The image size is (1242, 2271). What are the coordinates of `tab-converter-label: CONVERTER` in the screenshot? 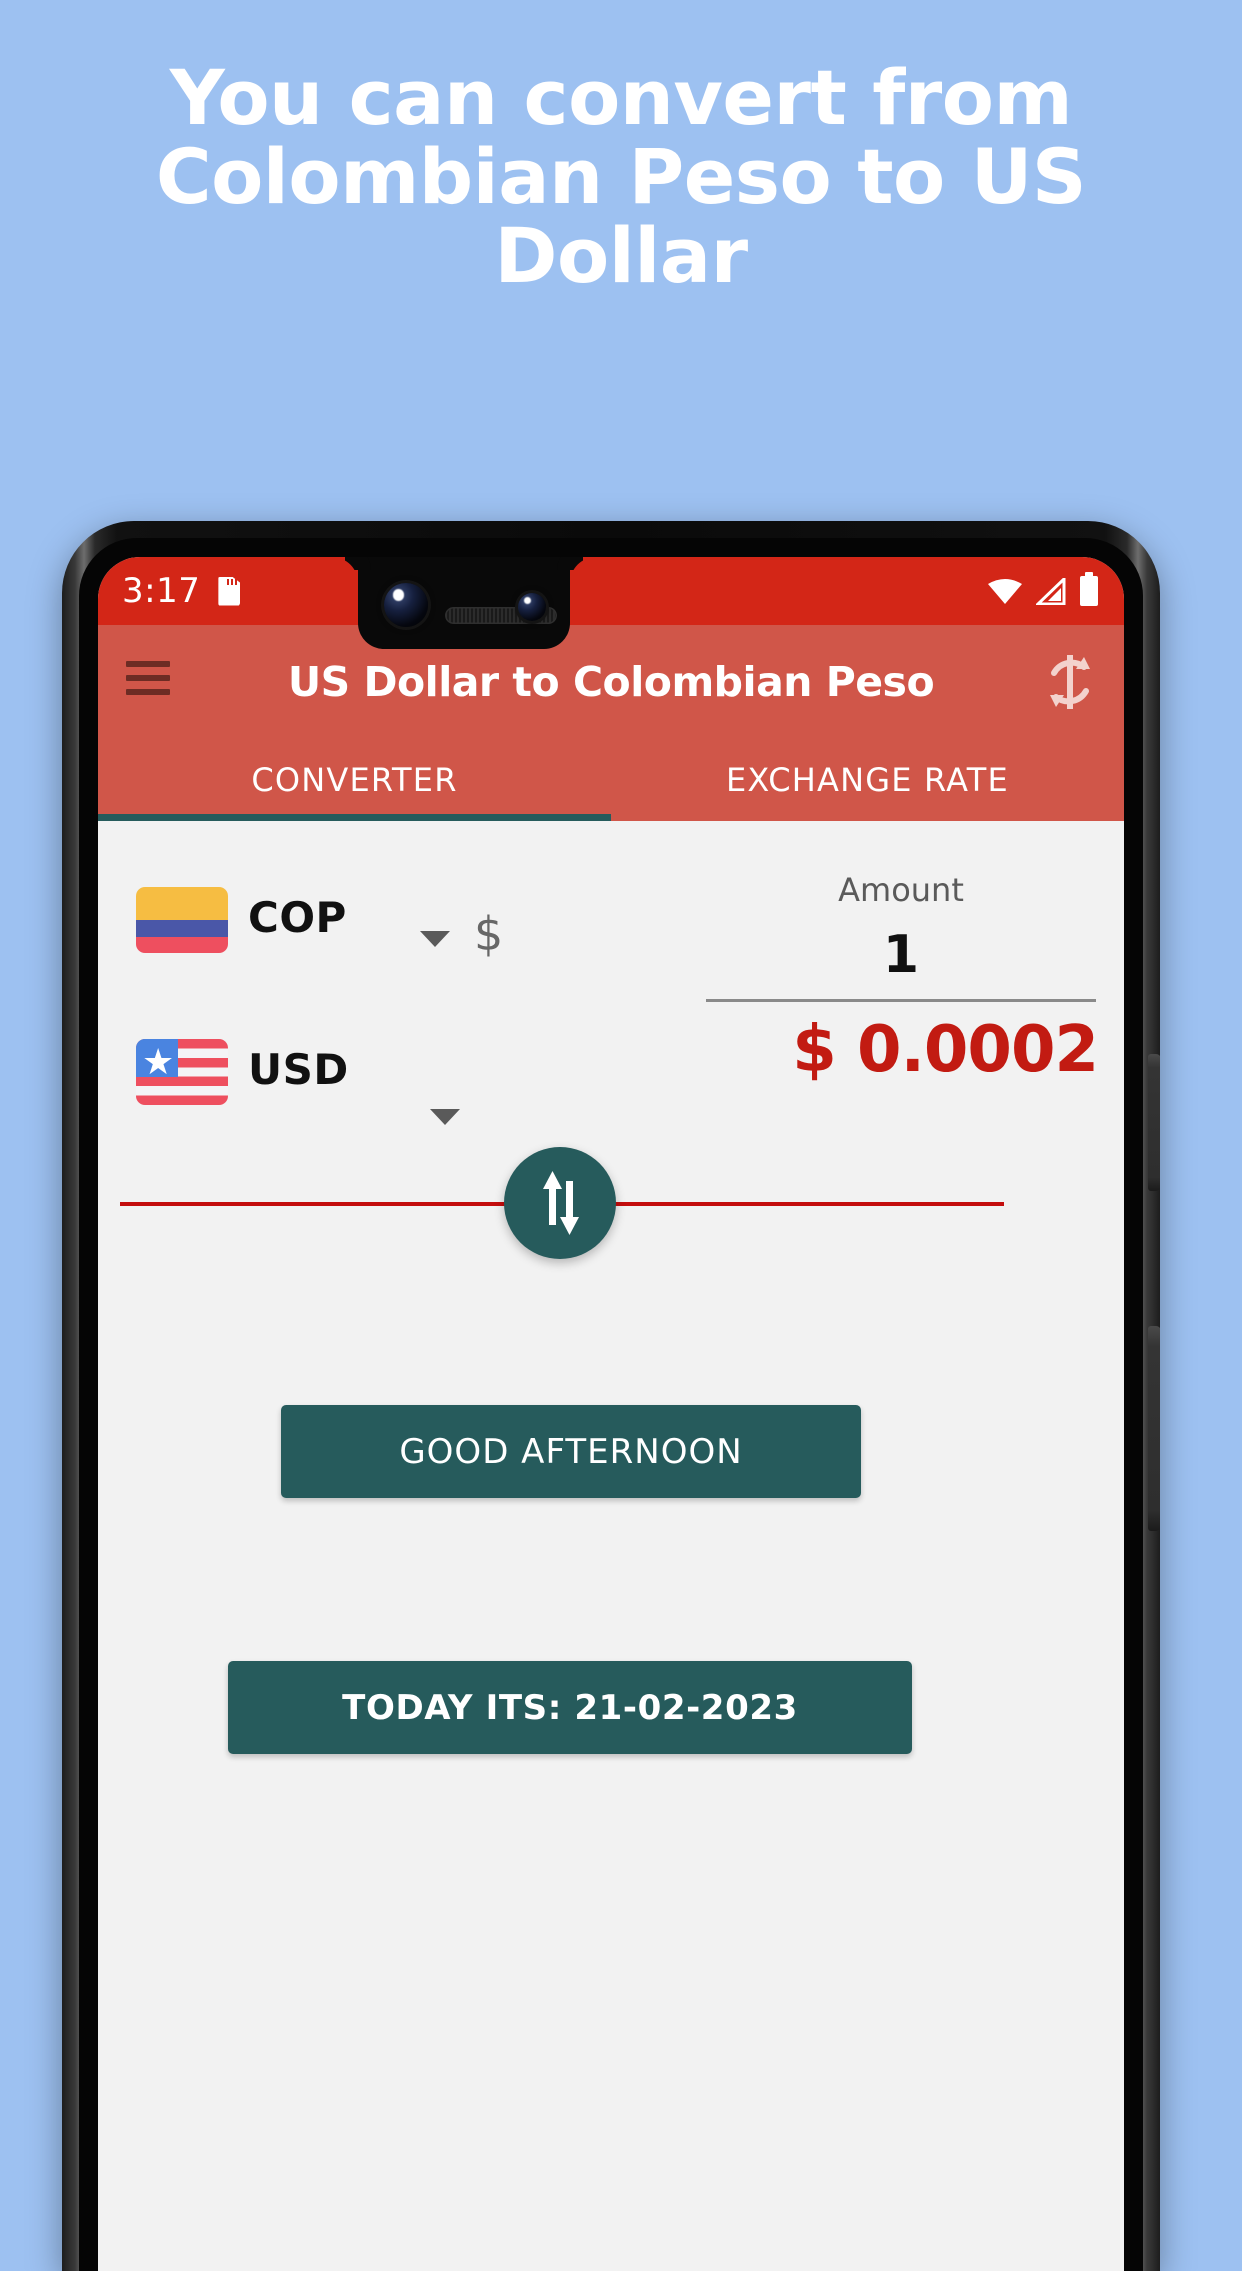 It's located at (354, 780).